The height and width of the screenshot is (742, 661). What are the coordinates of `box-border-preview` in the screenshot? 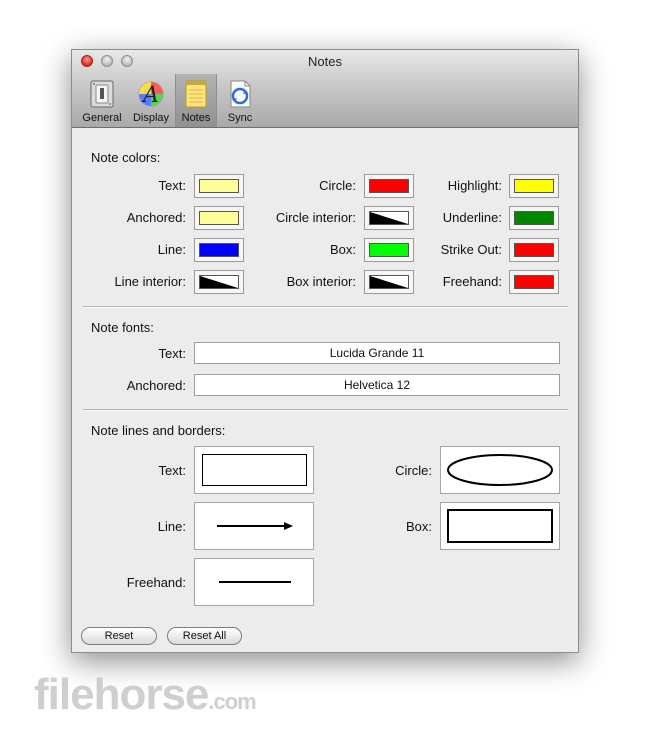 It's located at (500, 526).